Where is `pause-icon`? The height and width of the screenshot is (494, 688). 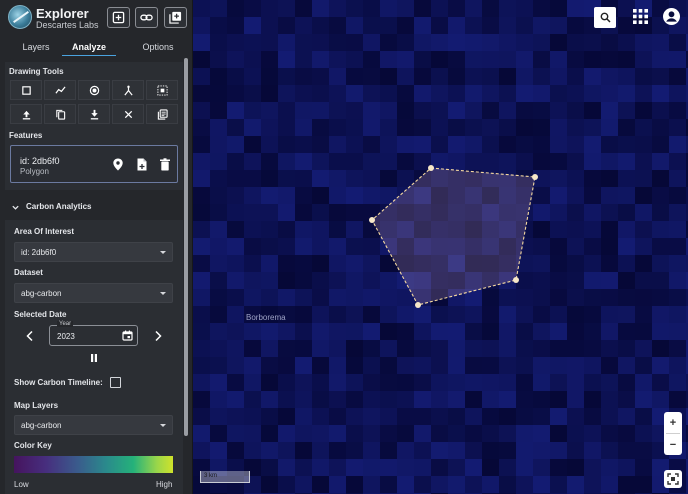 pause-icon is located at coordinates (94, 358).